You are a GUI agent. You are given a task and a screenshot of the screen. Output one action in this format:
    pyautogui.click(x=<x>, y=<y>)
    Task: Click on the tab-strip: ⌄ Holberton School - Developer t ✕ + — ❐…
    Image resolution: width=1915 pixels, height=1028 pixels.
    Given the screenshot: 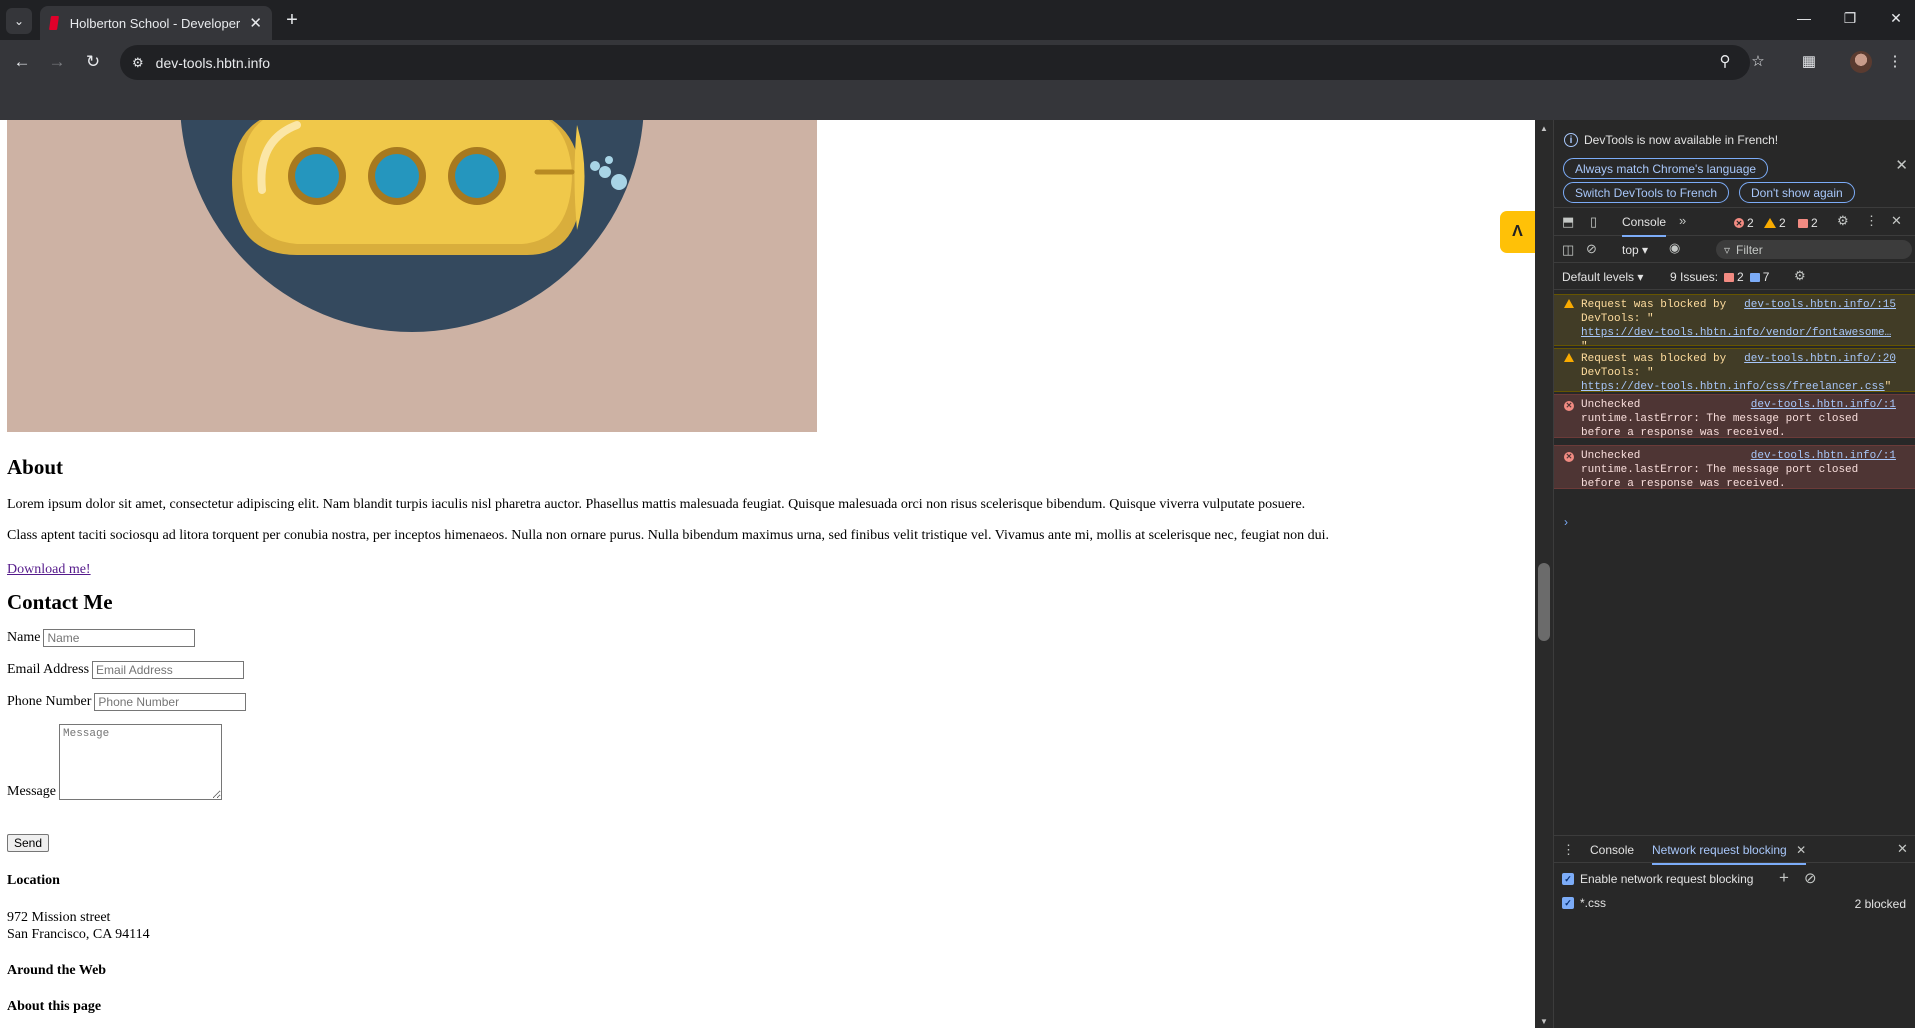 What is the action you would take?
    pyautogui.click(x=957, y=20)
    